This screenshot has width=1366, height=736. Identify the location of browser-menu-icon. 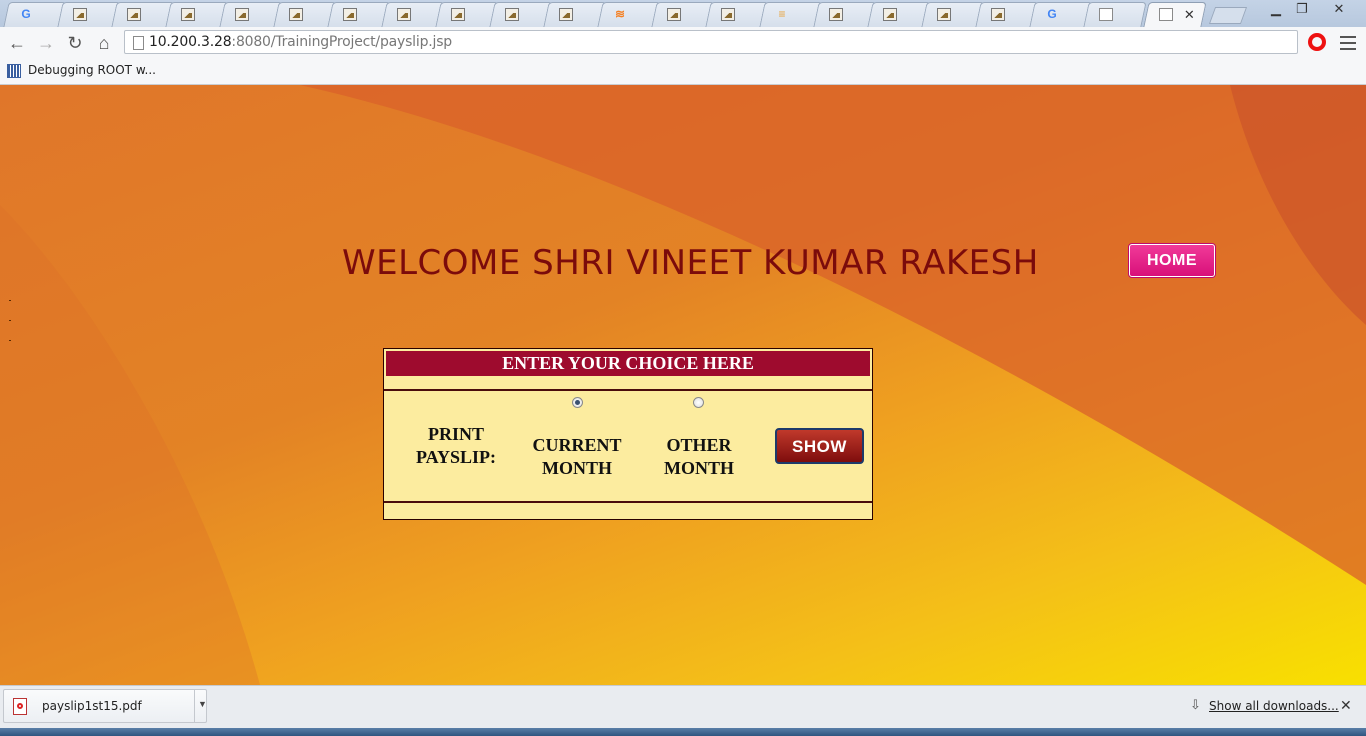
(1348, 43).